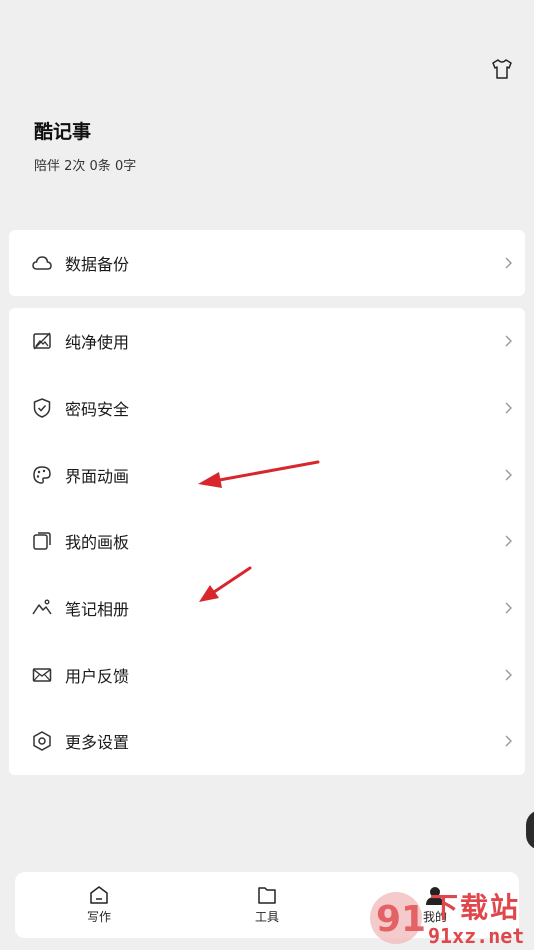 This screenshot has width=534, height=950. What do you see at coordinates (97, 610) in the screenshot?
I see `menu-item-label: 笔记相册` at bounding box center [97, 610].